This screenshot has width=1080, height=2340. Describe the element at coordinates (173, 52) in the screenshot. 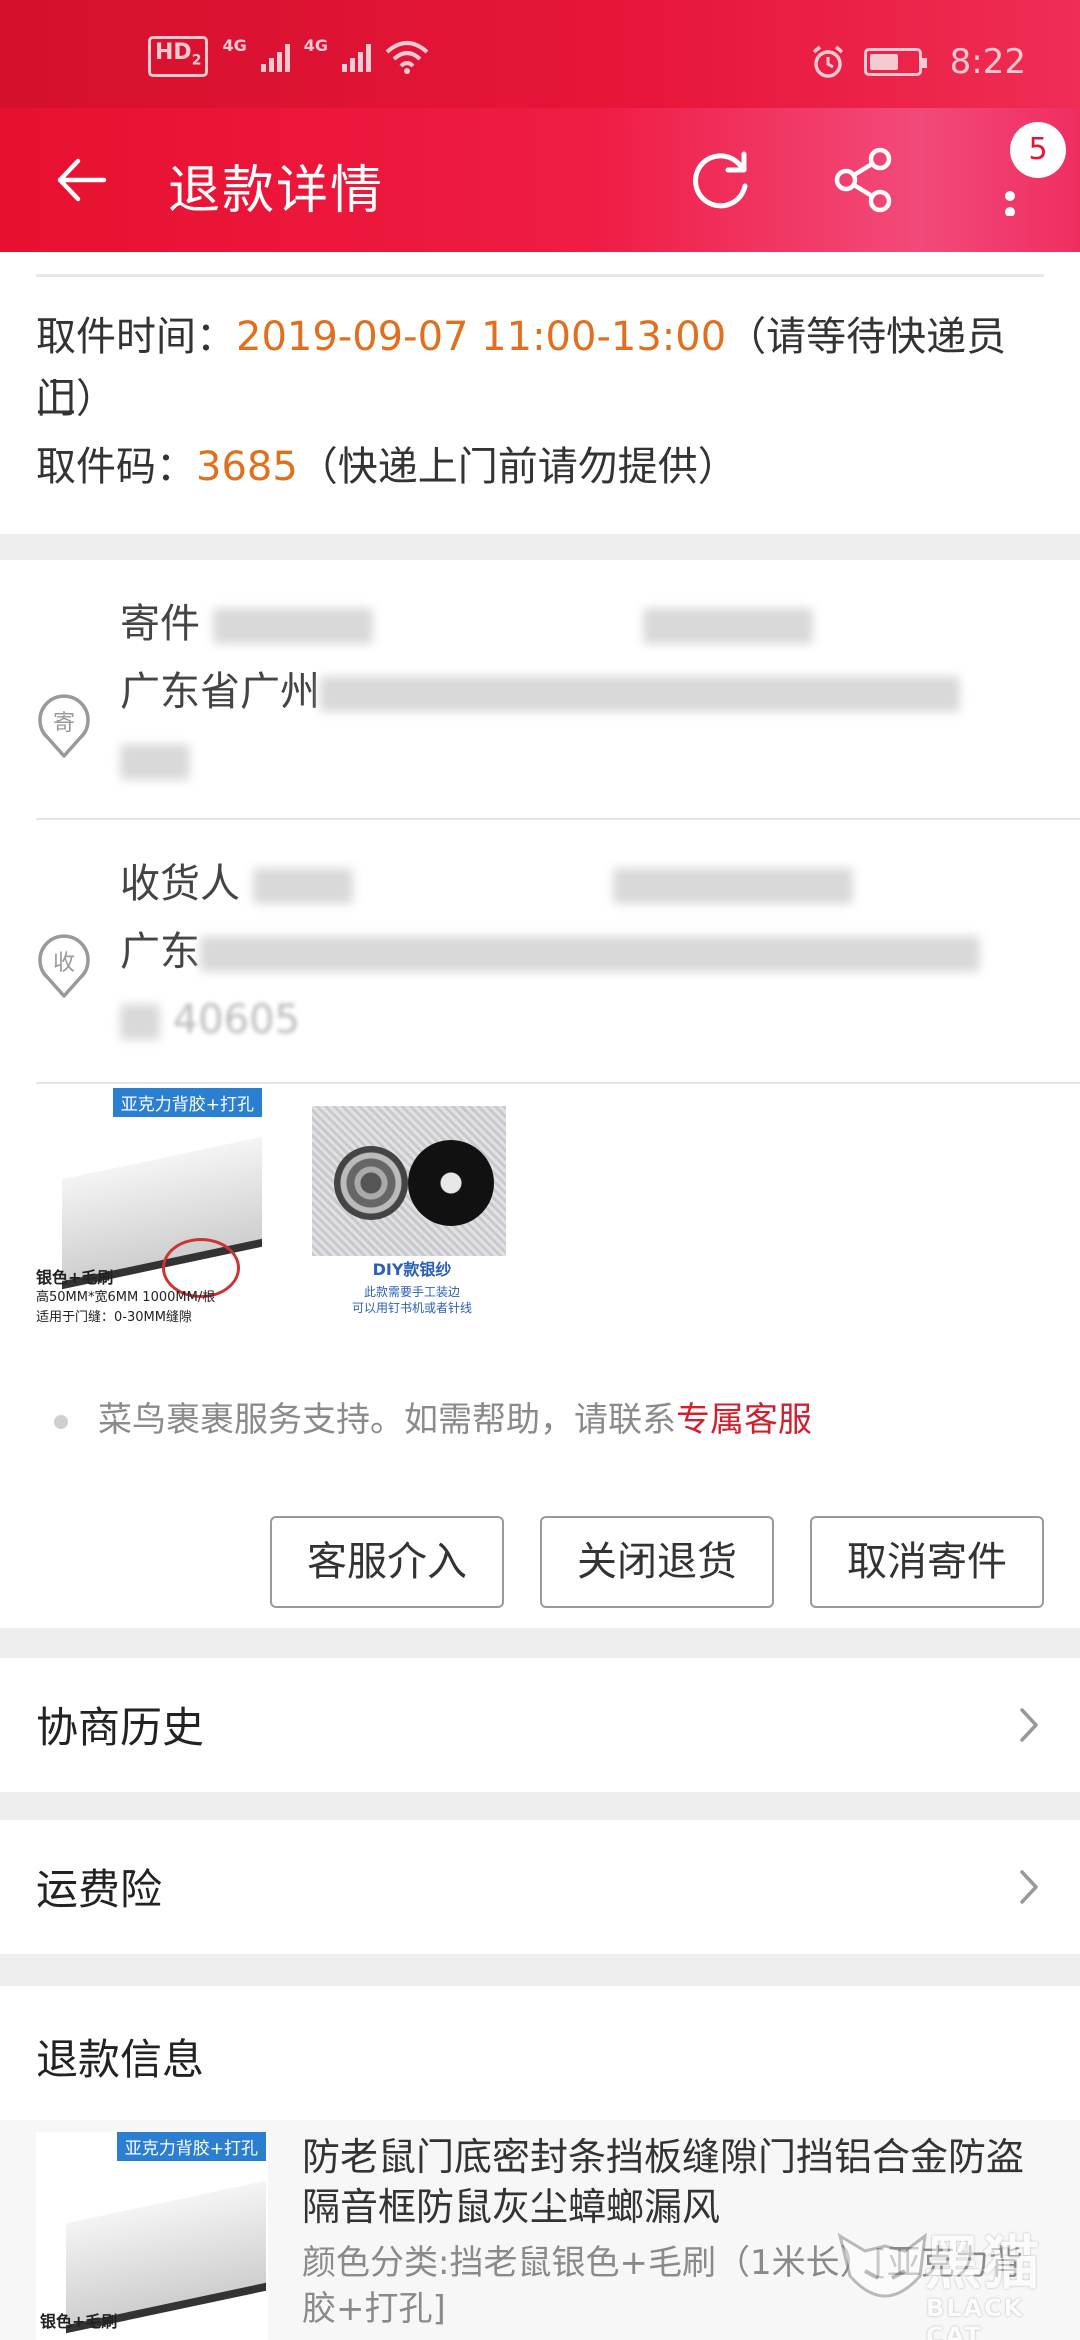

I see `hd-label: HD` at that location.